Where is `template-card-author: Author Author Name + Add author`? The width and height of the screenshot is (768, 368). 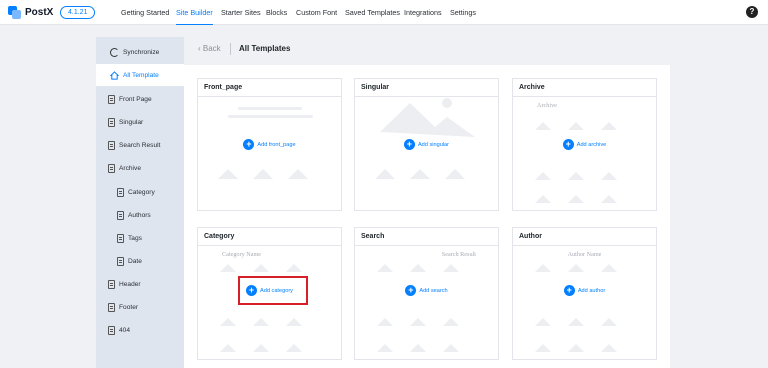 template-card-author: Author Author Name + Add author is located at coordinates (584, 293).